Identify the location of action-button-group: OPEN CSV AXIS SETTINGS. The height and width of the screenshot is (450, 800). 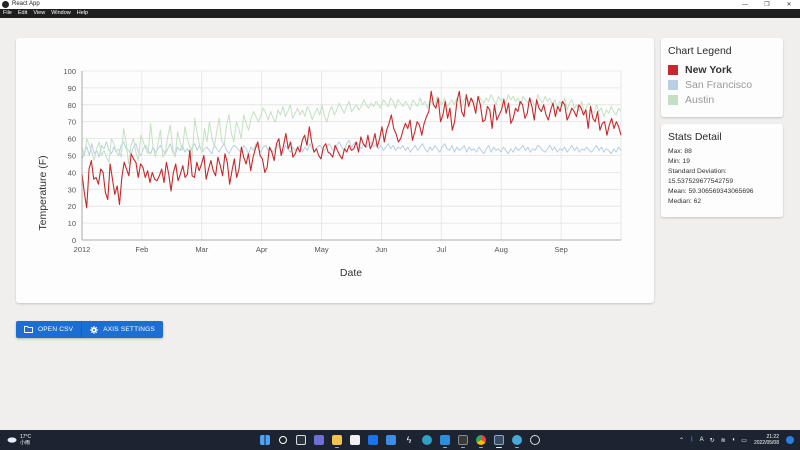
(89, 329).